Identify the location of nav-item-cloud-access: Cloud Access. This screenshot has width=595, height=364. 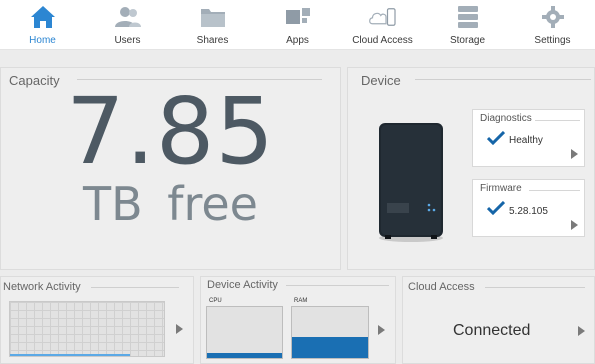
(382, 24).